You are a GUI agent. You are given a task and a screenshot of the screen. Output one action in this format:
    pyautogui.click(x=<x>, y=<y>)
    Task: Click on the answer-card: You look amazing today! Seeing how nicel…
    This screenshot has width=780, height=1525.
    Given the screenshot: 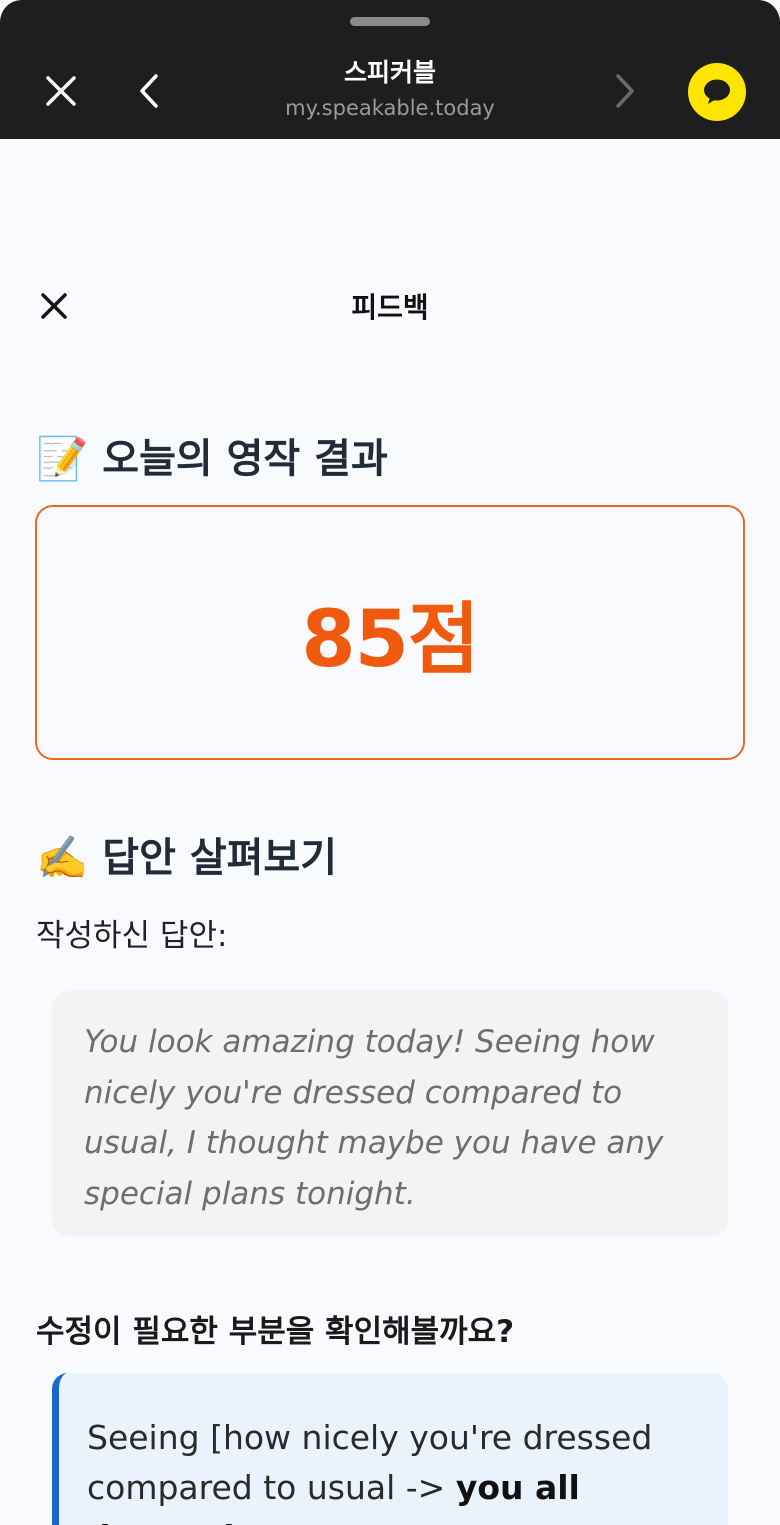 What is the action you would take?
    pyautogui.click(x=390, y=1113)
    